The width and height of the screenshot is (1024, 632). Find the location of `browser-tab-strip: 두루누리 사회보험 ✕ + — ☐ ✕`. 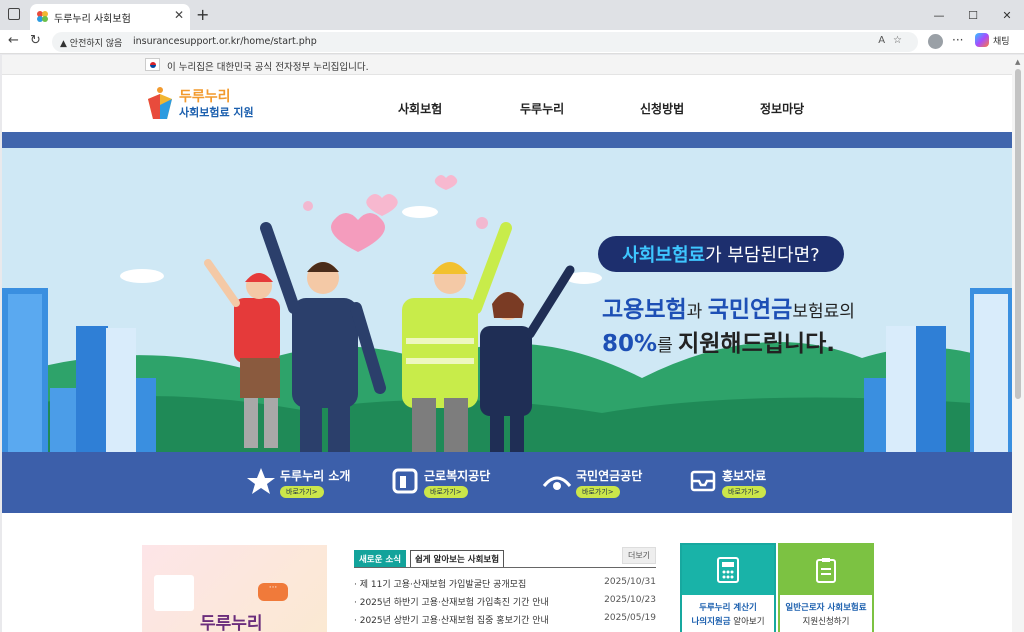

browser-tab-strip: 두루누리 사회보험 ✕ + — ☐ ✕ is located at coordinates (512, 15).